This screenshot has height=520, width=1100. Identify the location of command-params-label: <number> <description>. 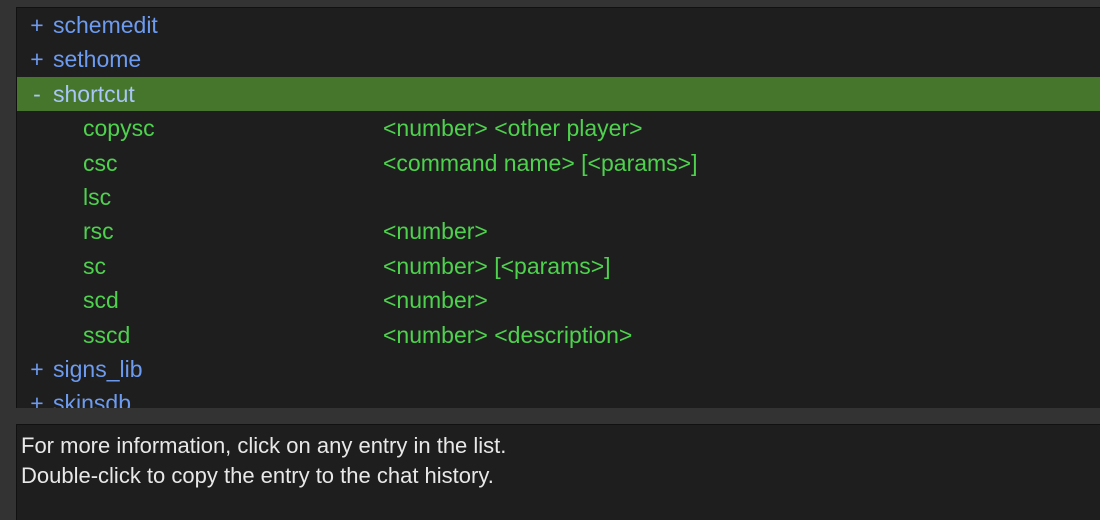
(508, 334).